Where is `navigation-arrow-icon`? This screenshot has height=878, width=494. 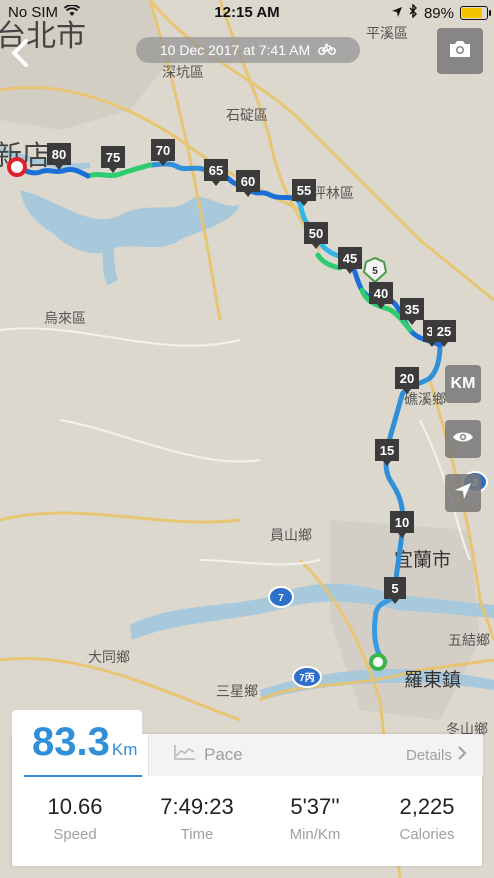
navigation-arrow-icon is located at coordinates (463, 493).